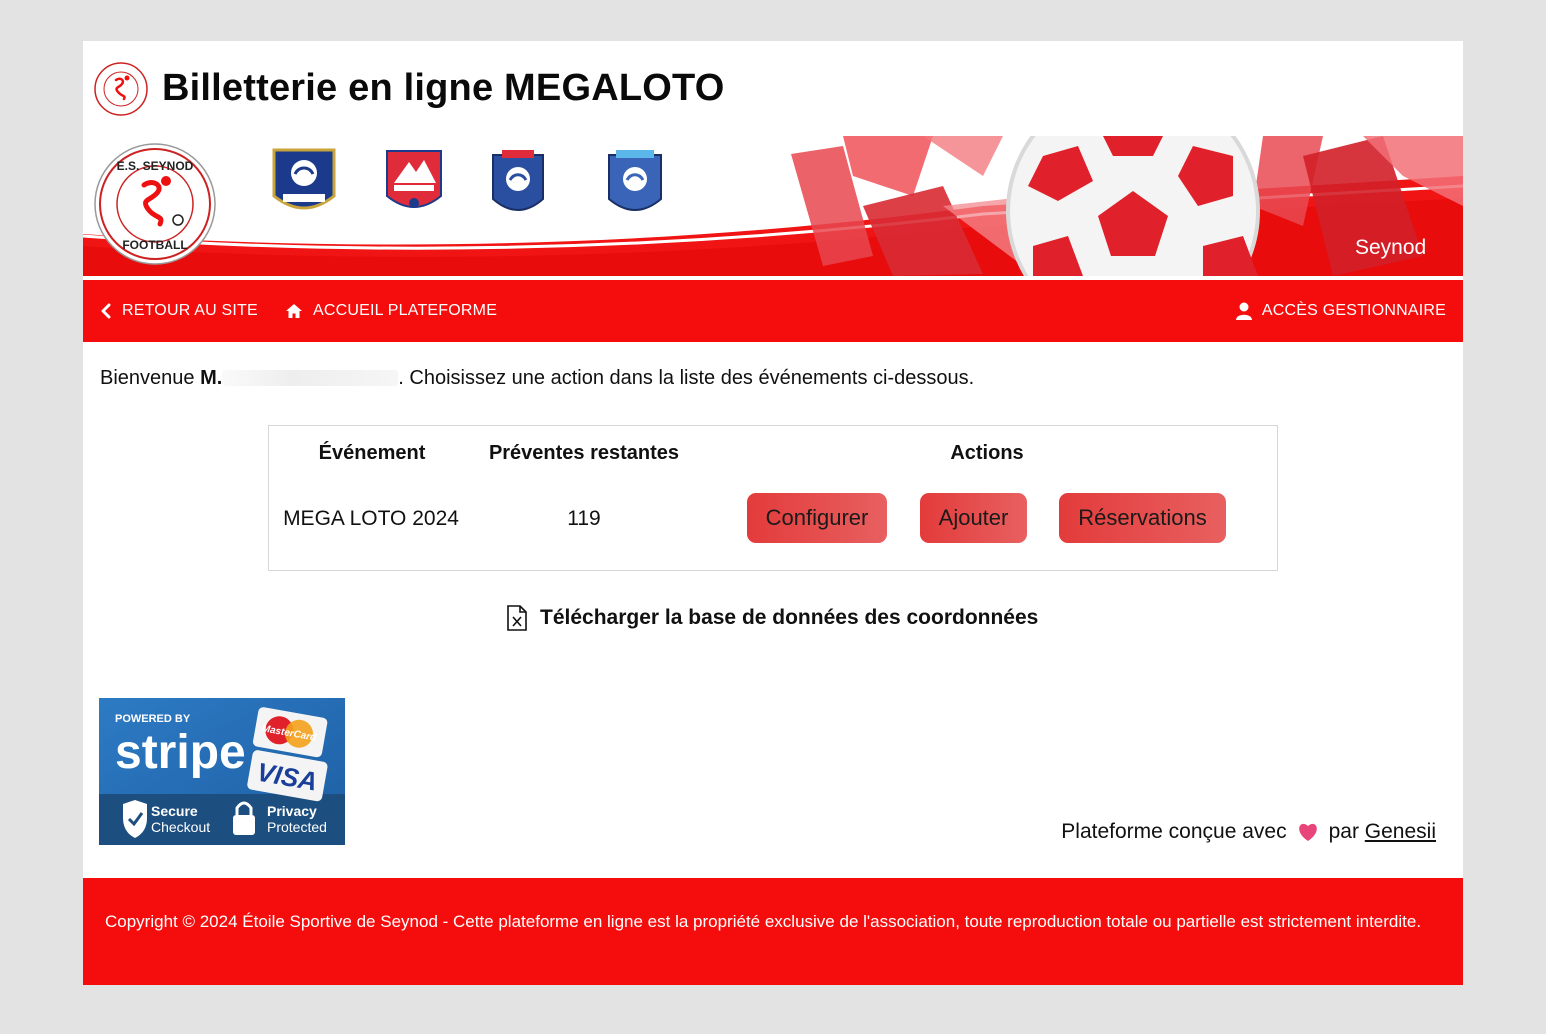  What do you see at coordinates (154, 245) in the screenshot?
I see `club-logo-text-bottom: FOOTBALL` at bounding box center [154, 245].